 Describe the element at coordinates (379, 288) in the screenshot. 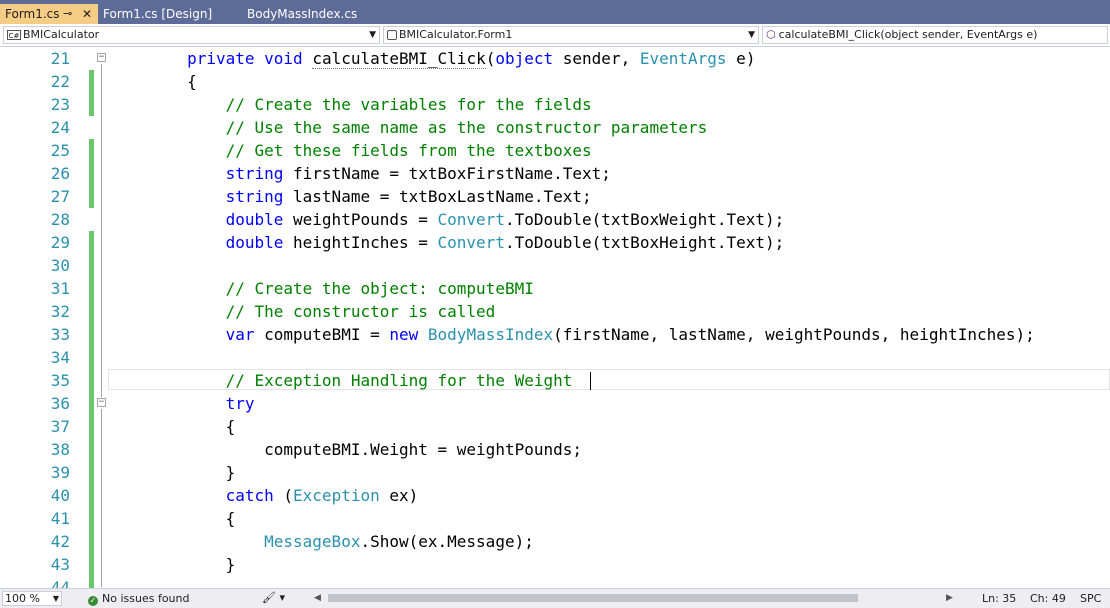

I see `code-text: // Create the object: computeBMI` at that location.